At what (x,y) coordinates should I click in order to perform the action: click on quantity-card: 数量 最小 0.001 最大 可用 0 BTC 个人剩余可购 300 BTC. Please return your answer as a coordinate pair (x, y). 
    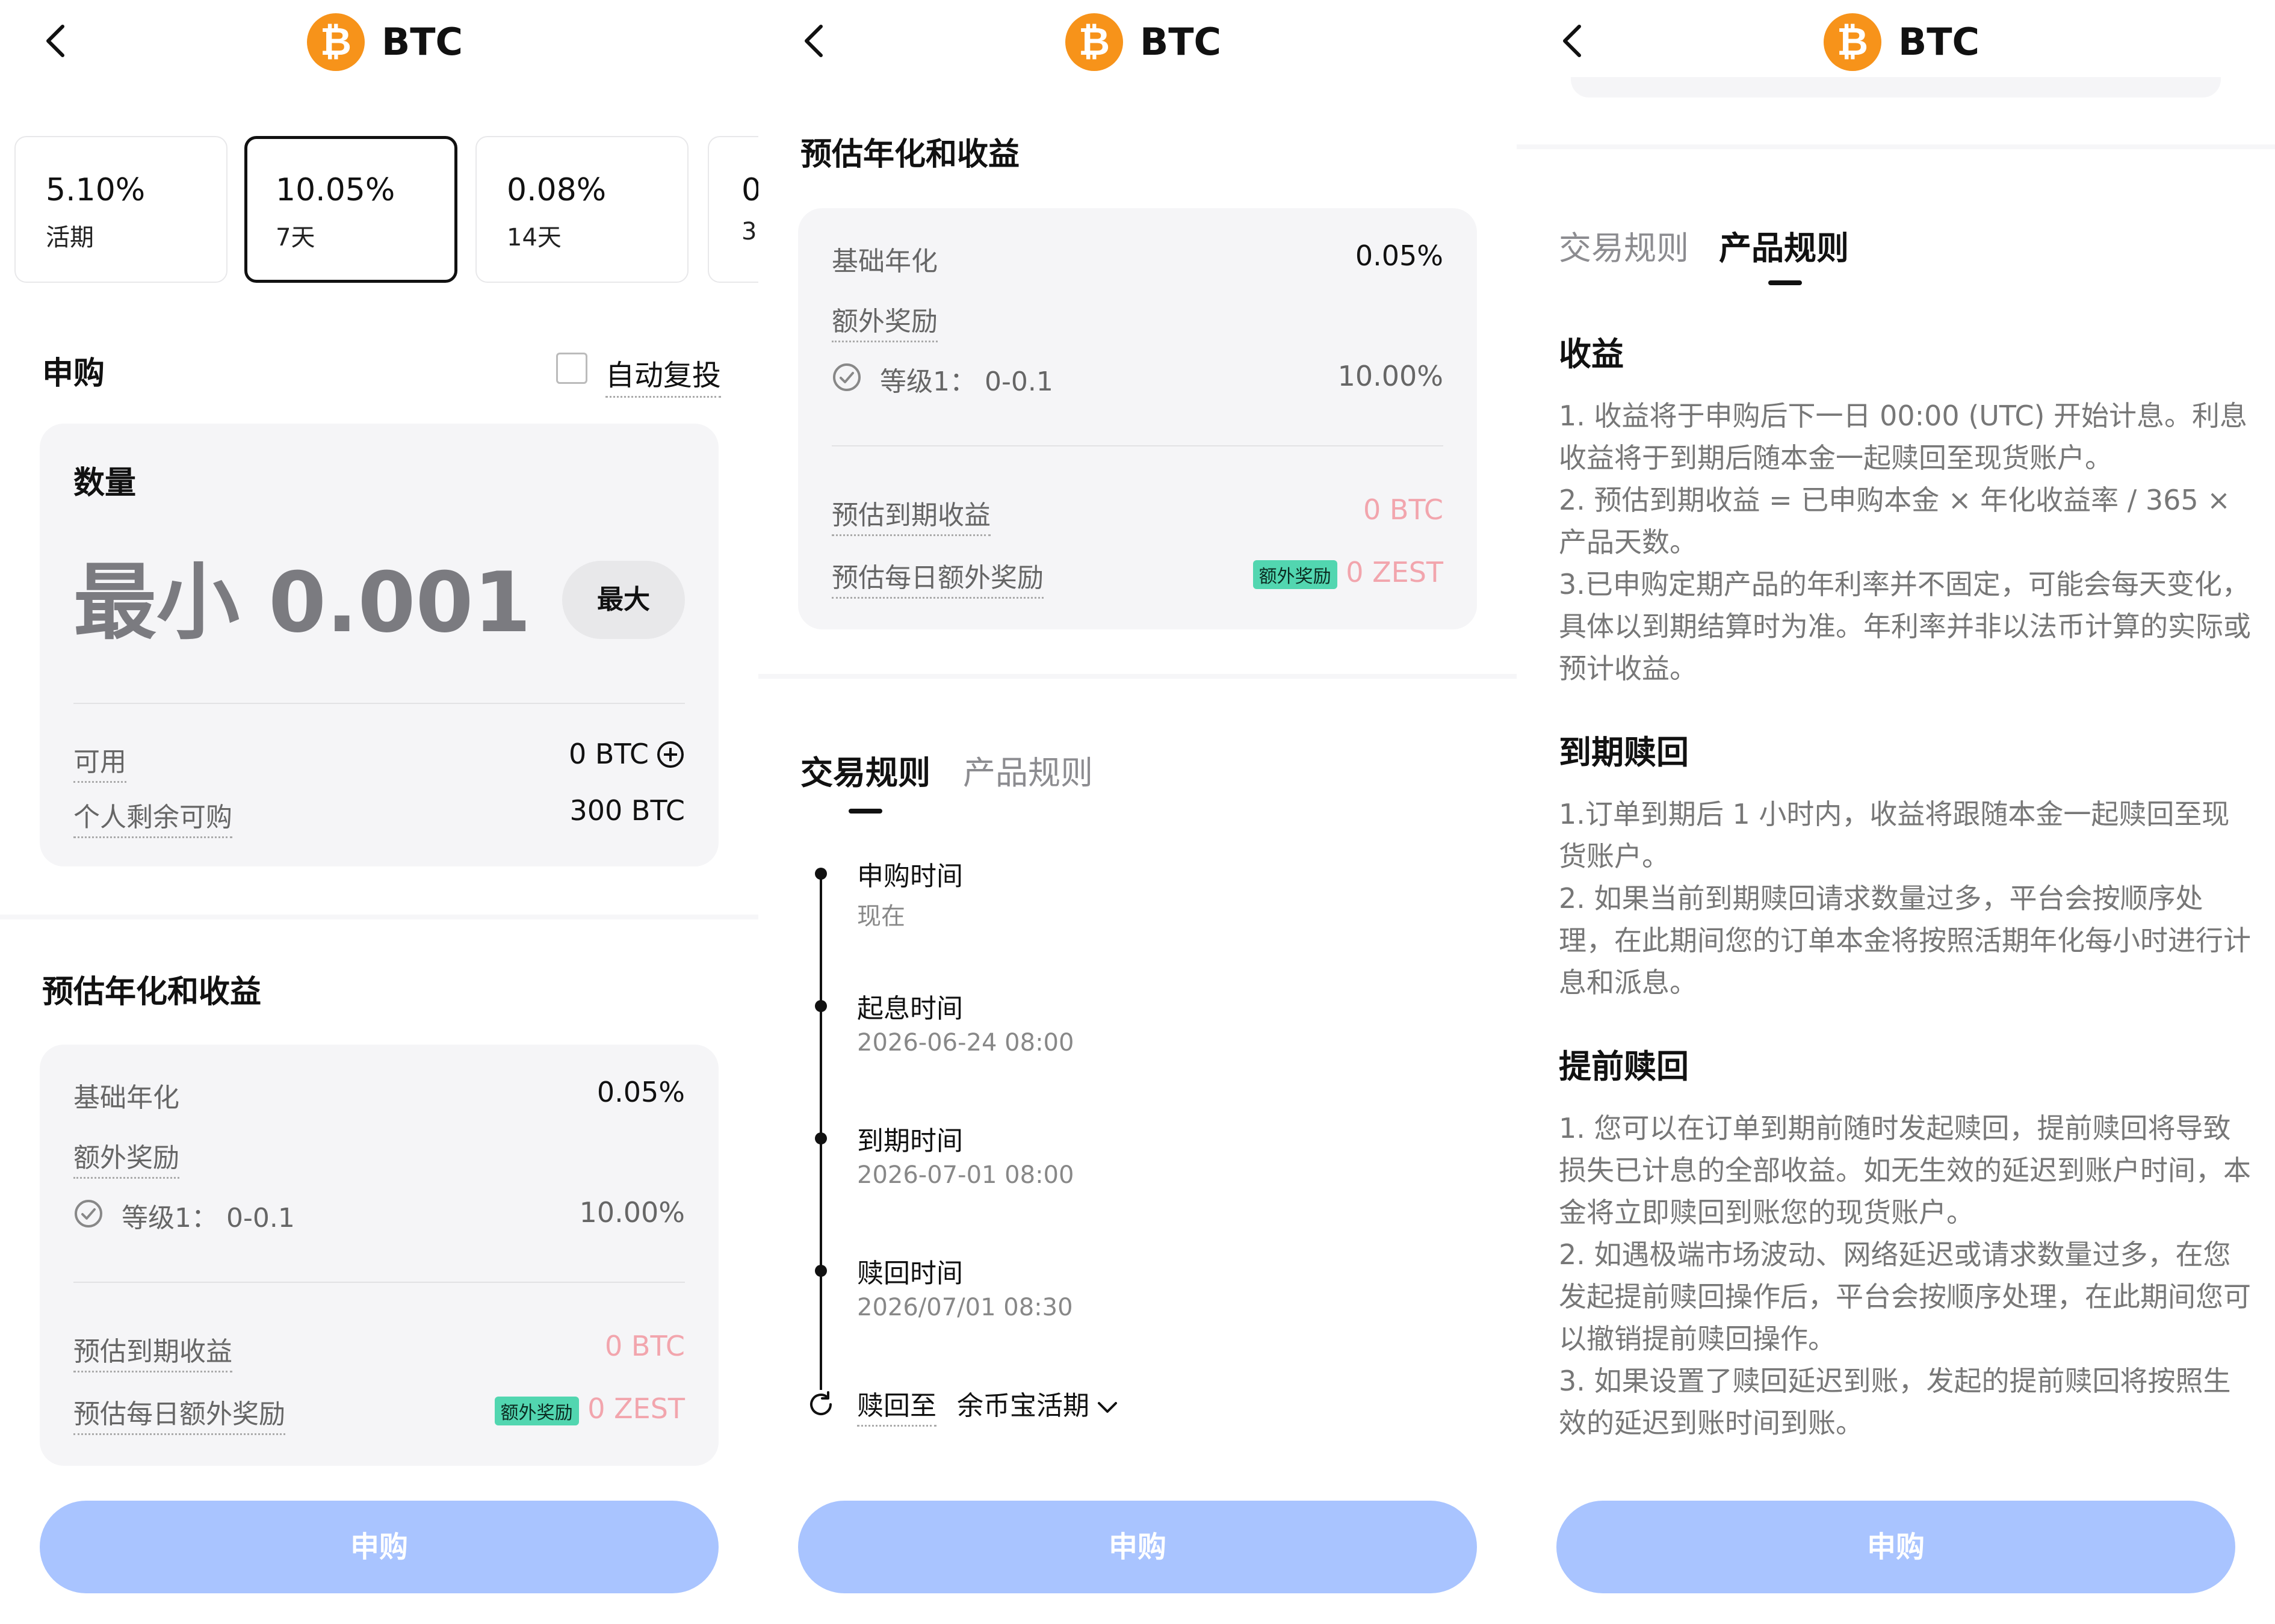
    Looking at the image, I should click on (379, 645).